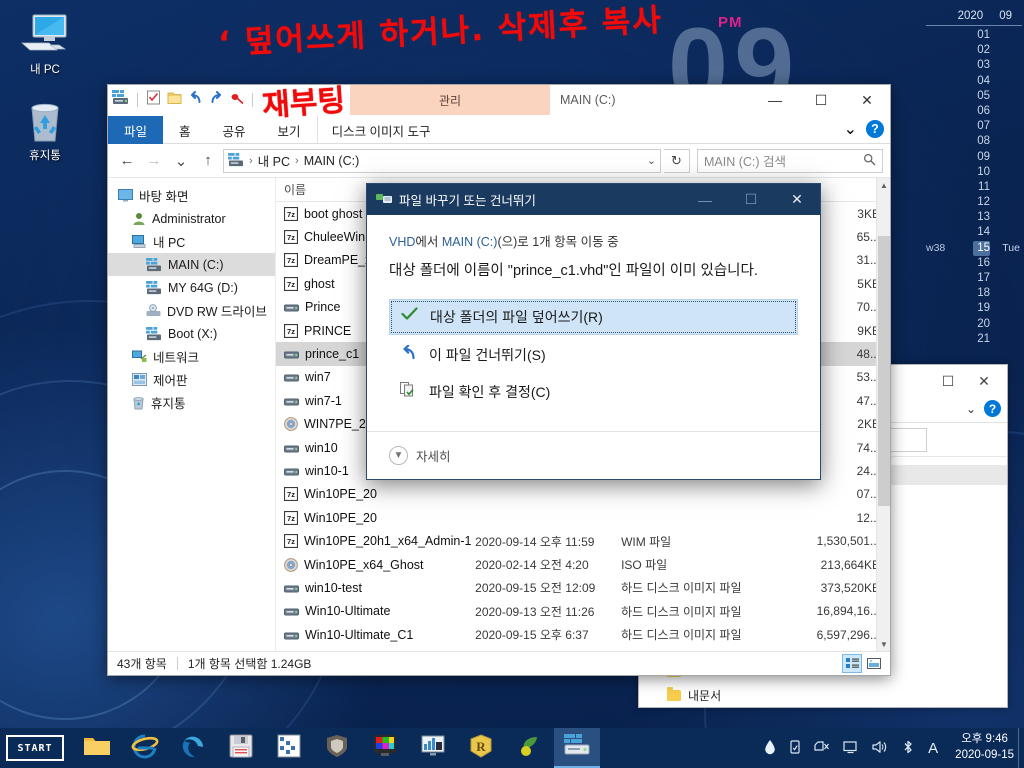 The width and height of the screenshot is (1024, 768). What do you see at coordinates (1021, 748) in the screenshot?
I see `show-desktop-button` at bounding box center [1021, 748].